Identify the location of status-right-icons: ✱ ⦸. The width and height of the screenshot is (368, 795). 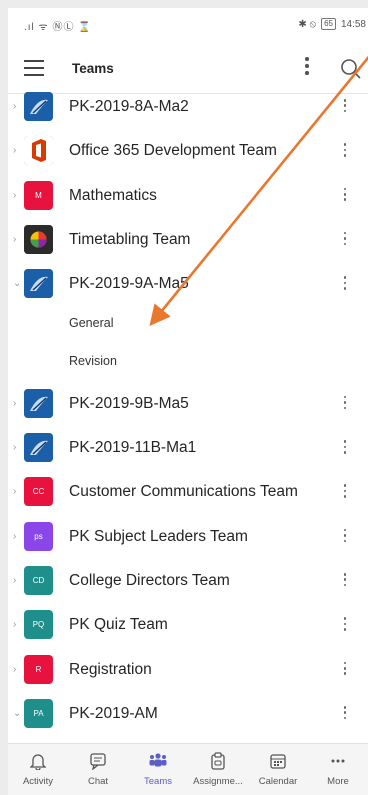
(307, 24).